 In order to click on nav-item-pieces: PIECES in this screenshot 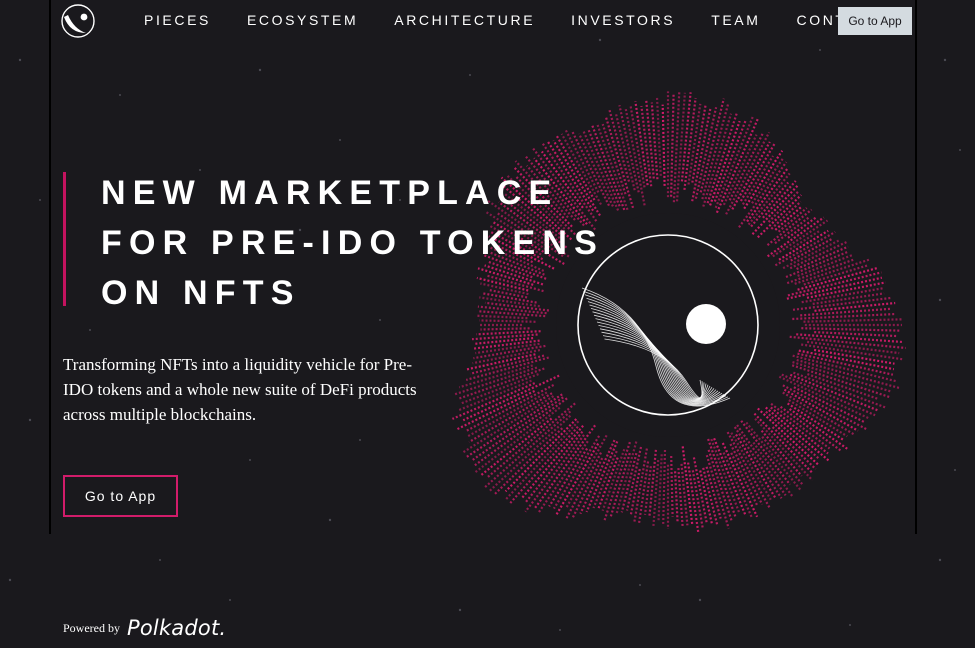, I will do `click(177, 20)`.